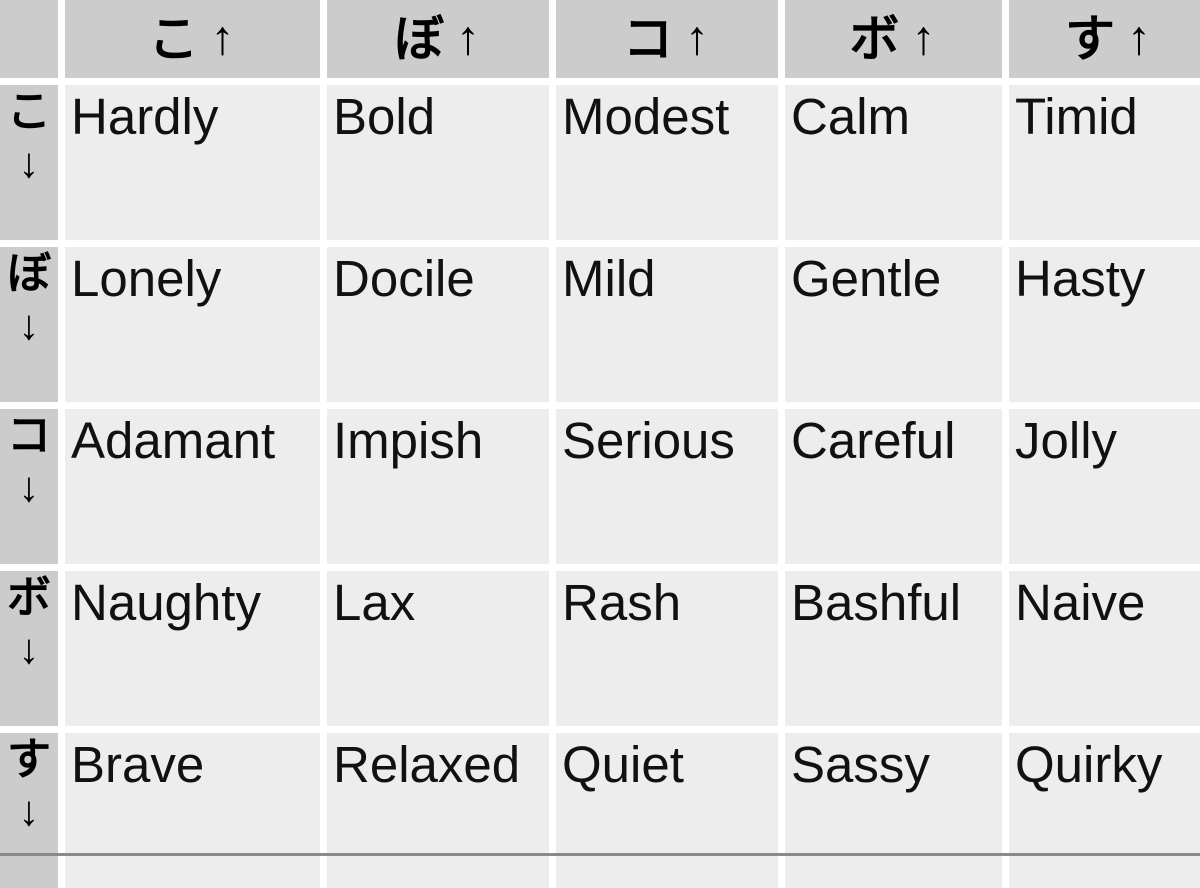  What do you see at coordinates (192, 486) in the screenshot?
I see `table-cell: Adamant` at bounding box center [192, 486].